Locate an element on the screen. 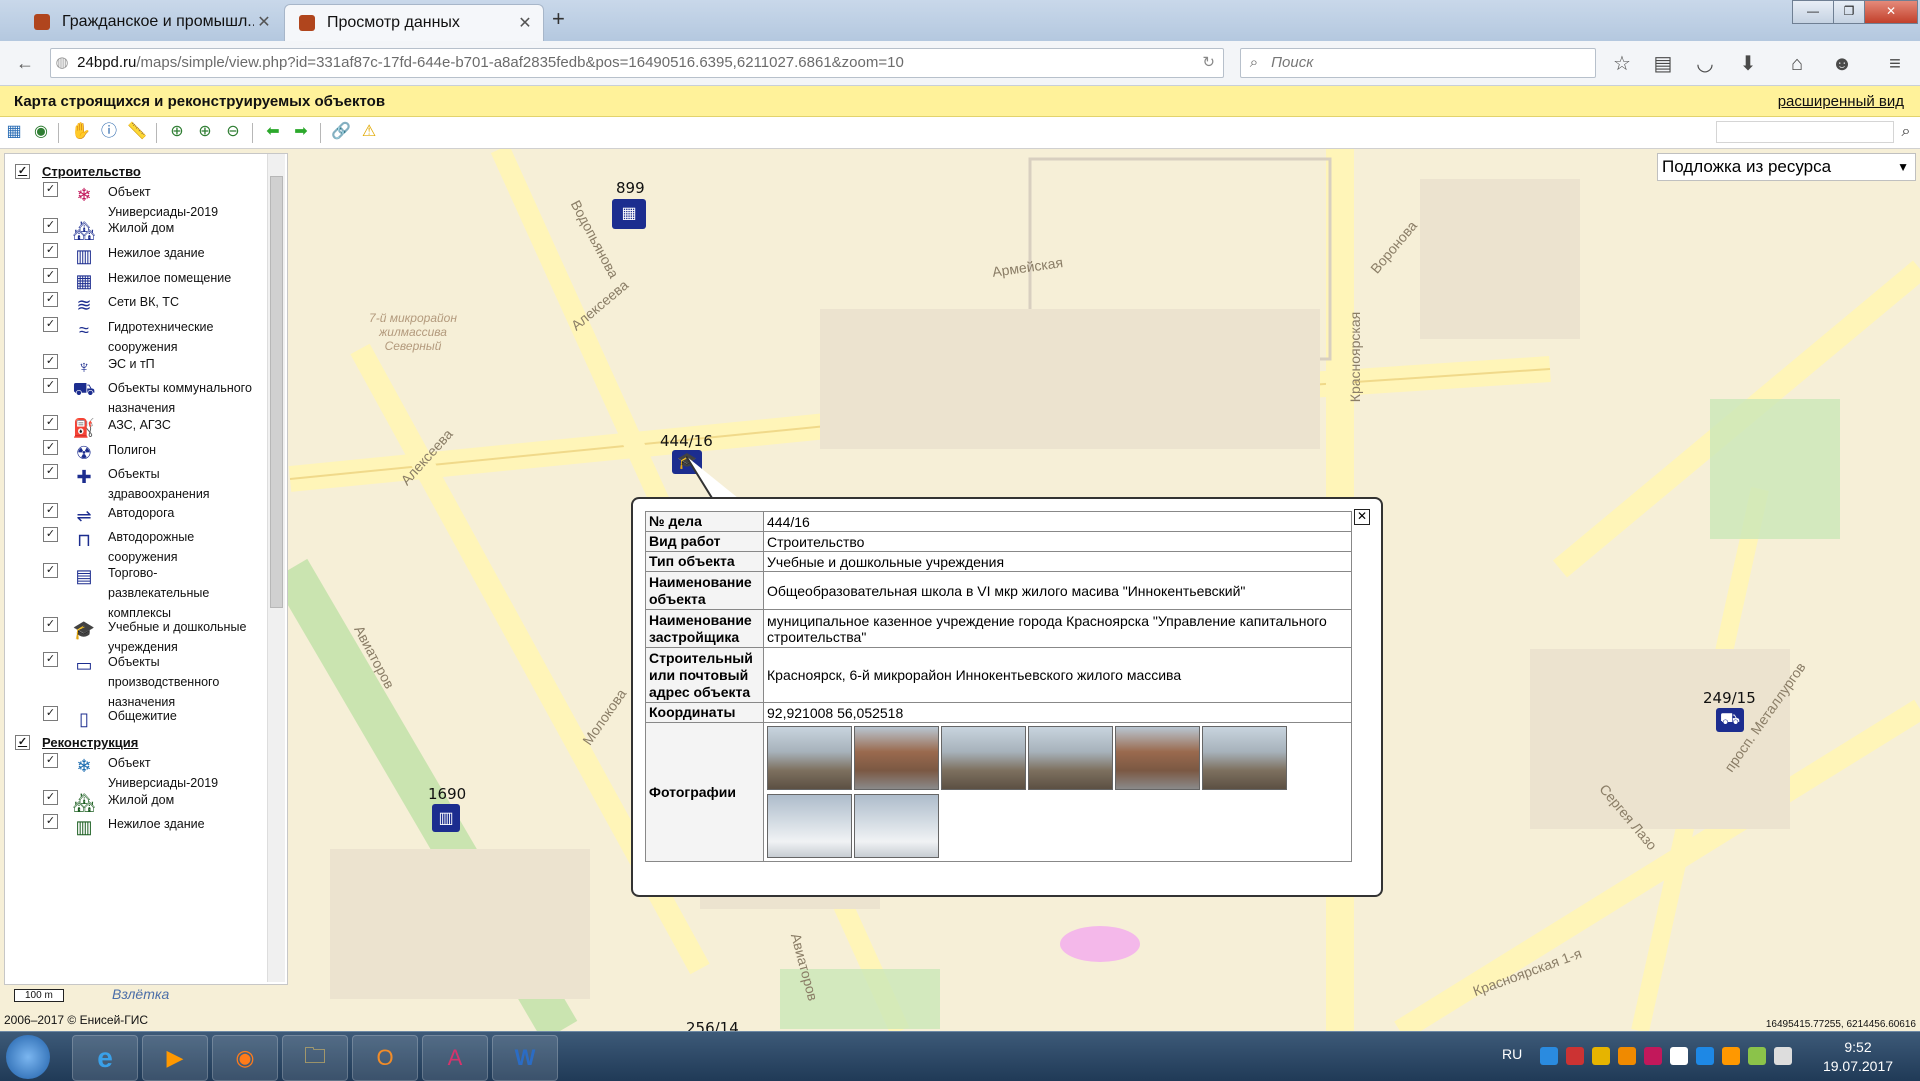  layer-item: ✓ ≈ Гидротехнические сооружения is located at coordinates (150, 337).